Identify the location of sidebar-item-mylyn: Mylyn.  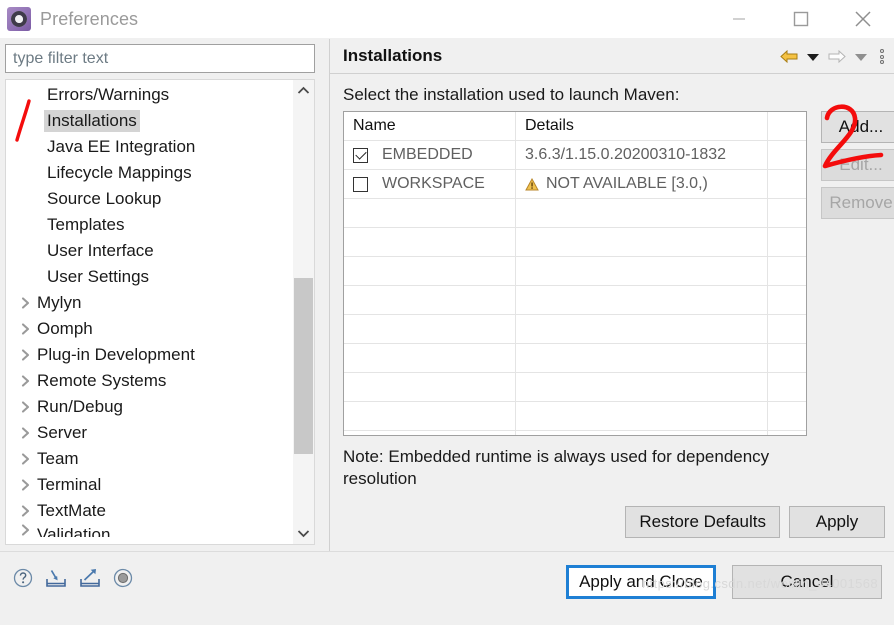
(150, 303).